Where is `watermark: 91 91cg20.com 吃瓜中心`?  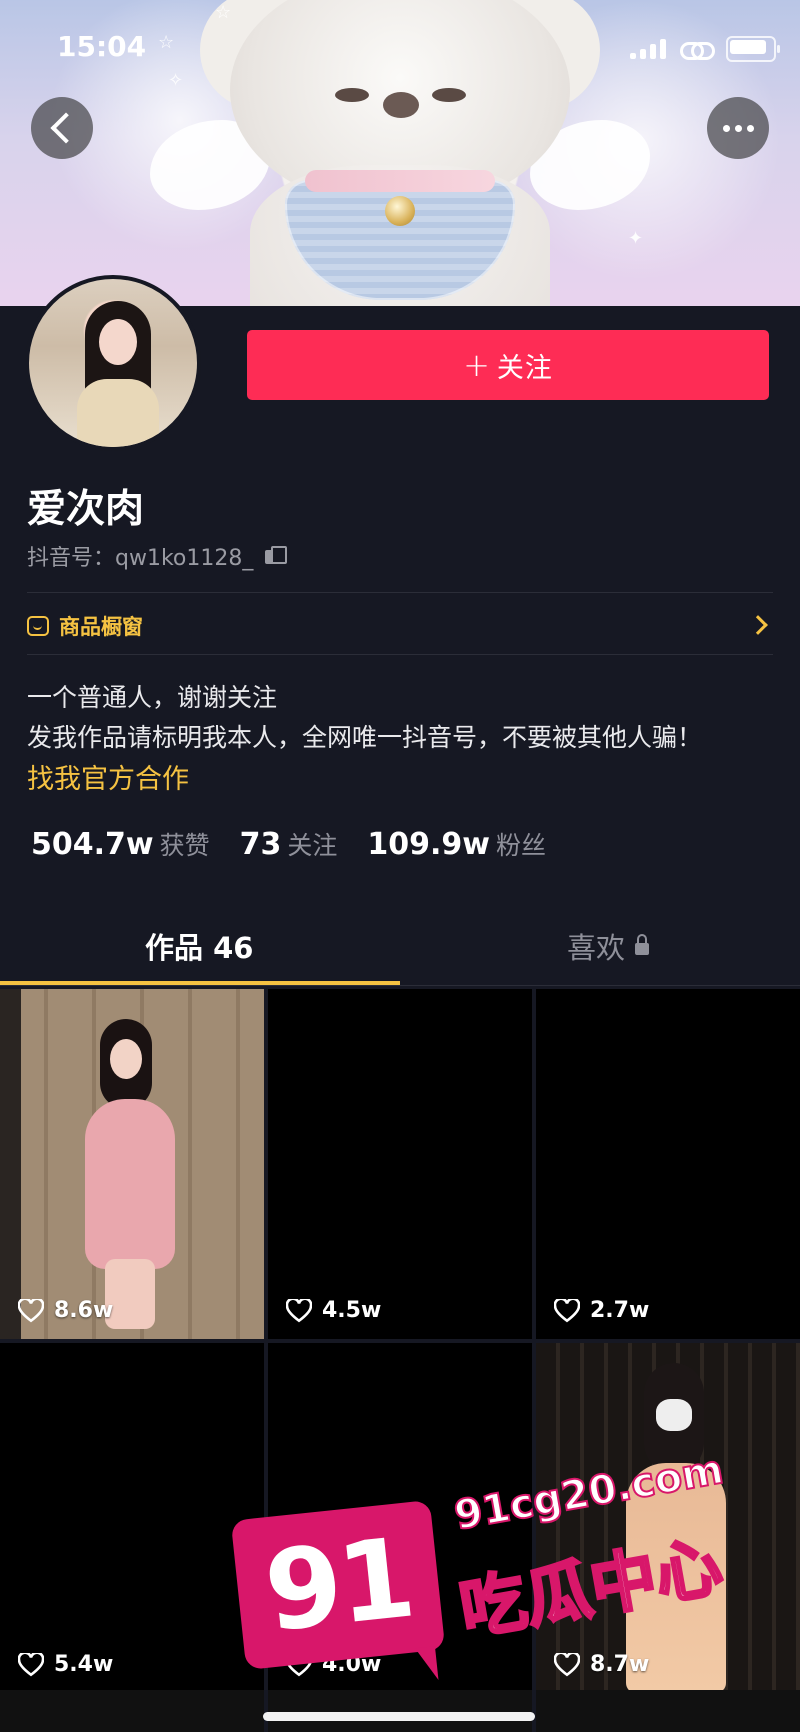
watermark: 91 91cg20.com 吃瓜中心 is located at coordinates (514, 1573).